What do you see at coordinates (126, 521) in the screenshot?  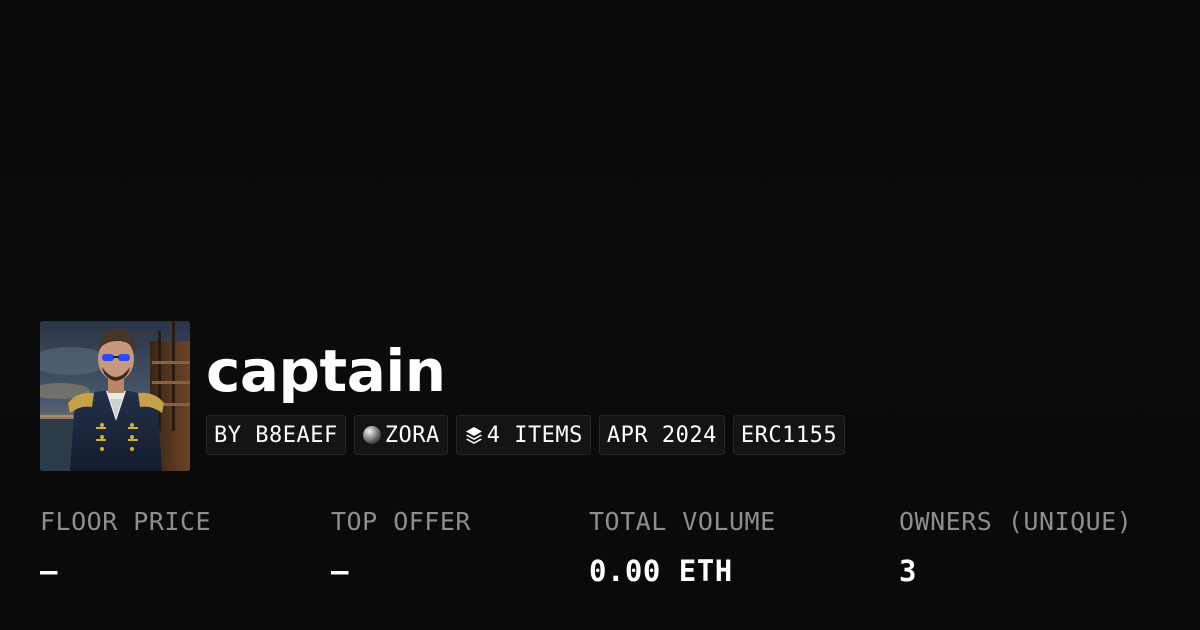 I see `floor-price-label: FLOOR PRICE` at bounding box center [126, 521].